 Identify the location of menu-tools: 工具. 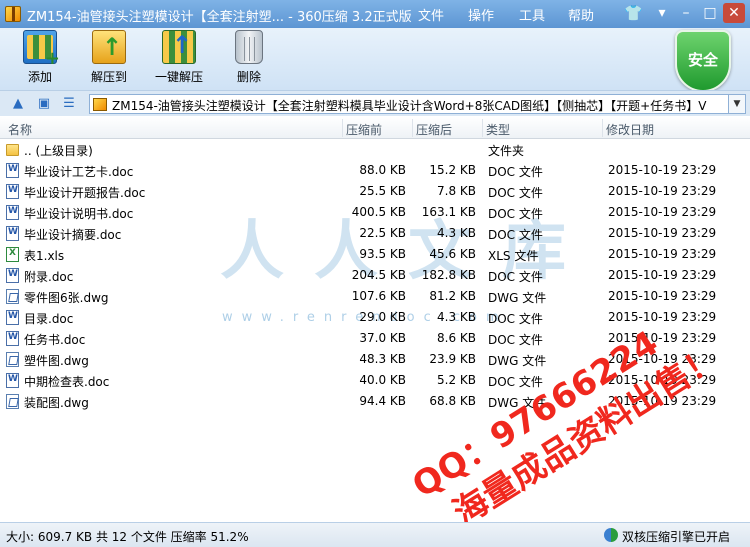
(532, 14).